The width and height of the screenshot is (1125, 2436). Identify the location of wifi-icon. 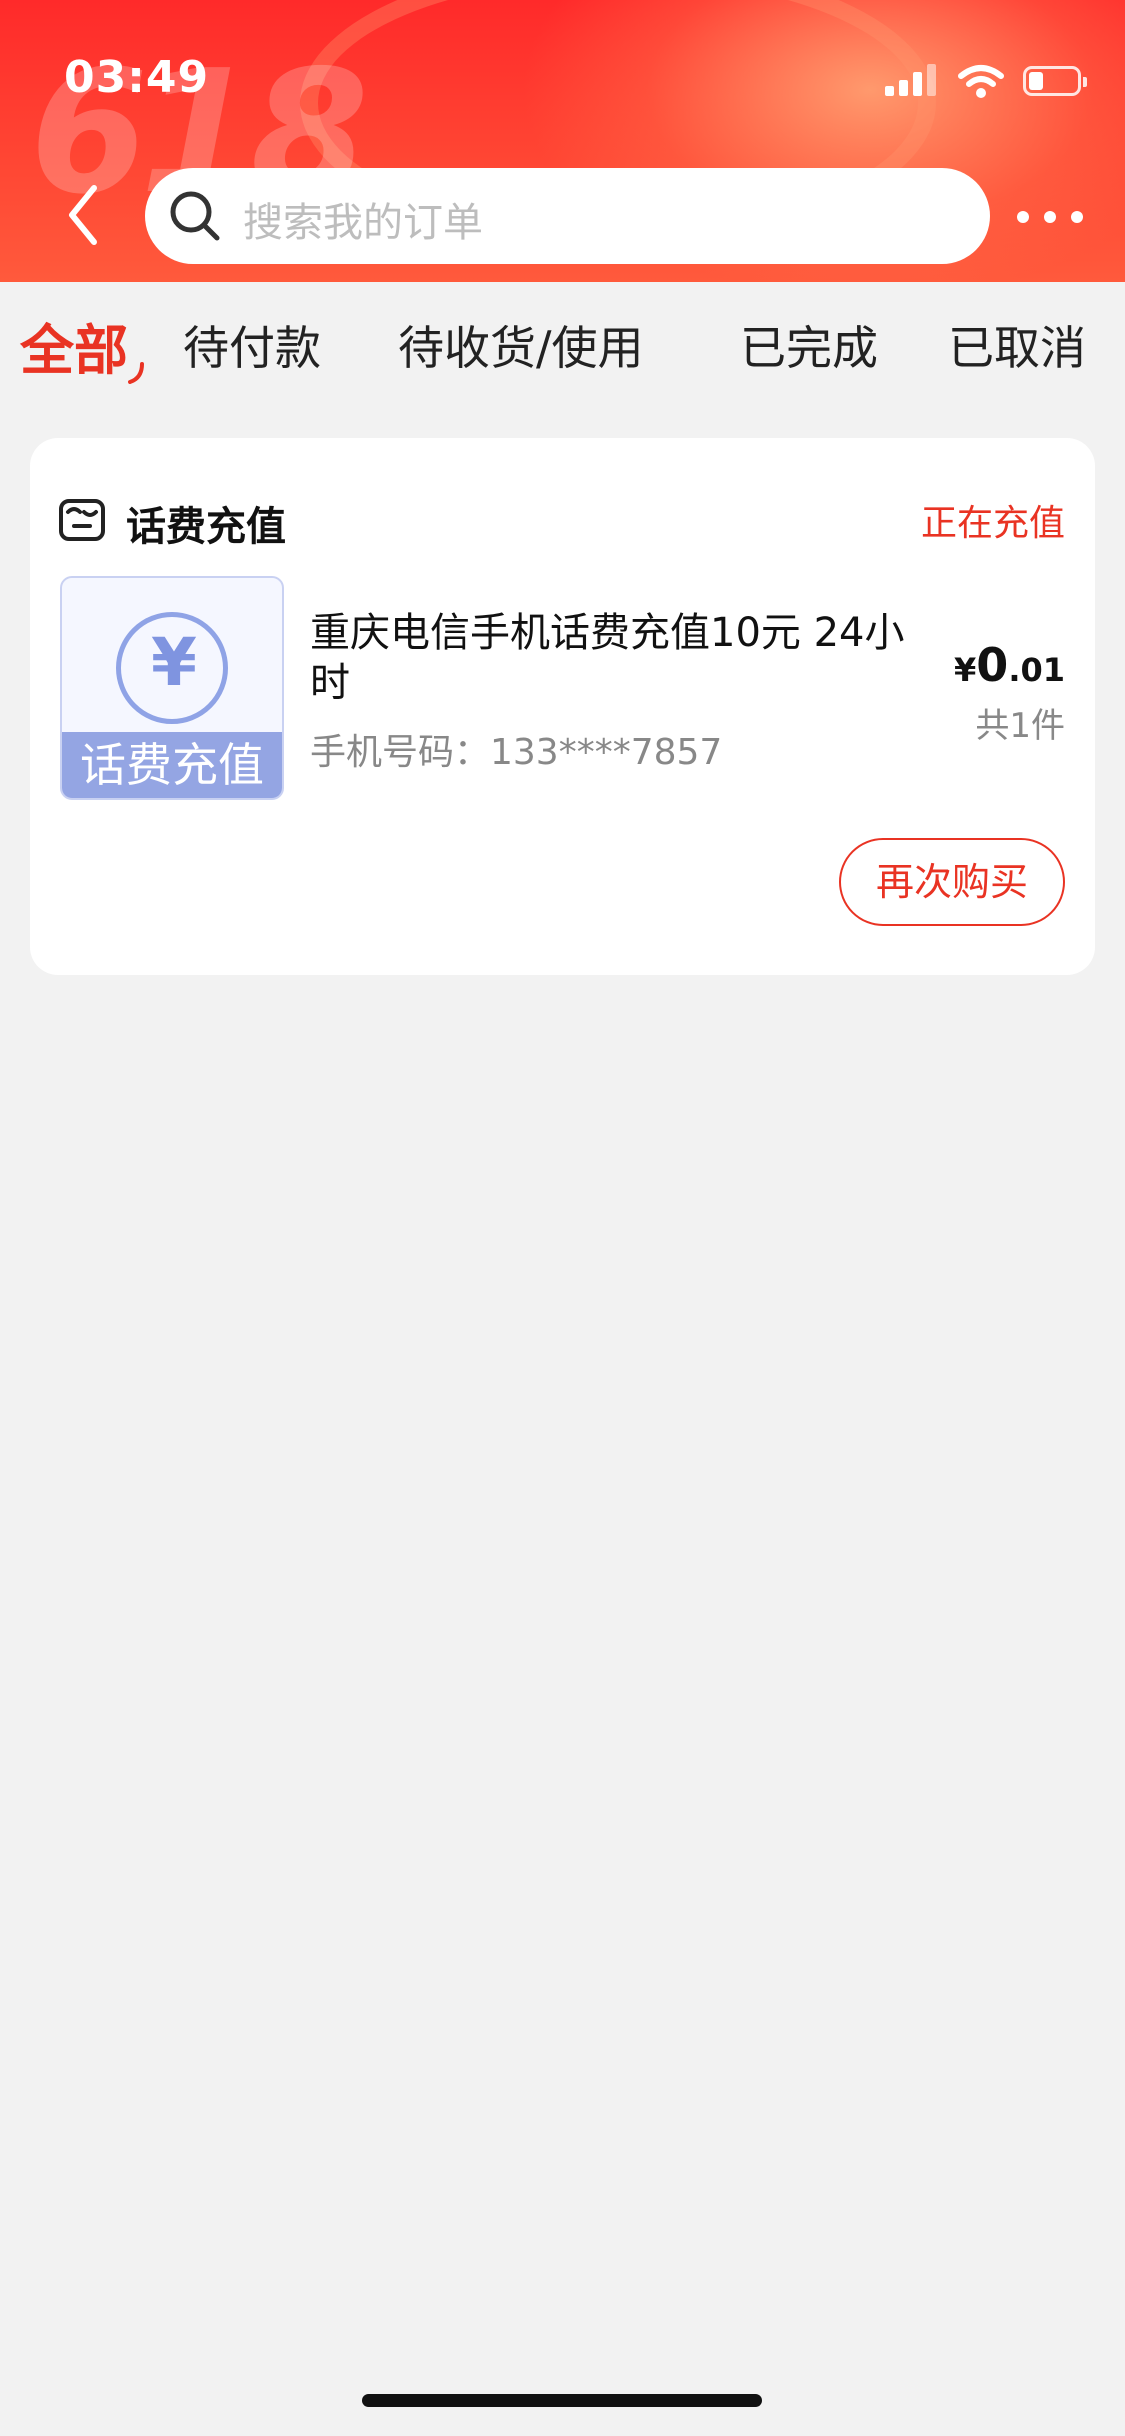
(981, 81).